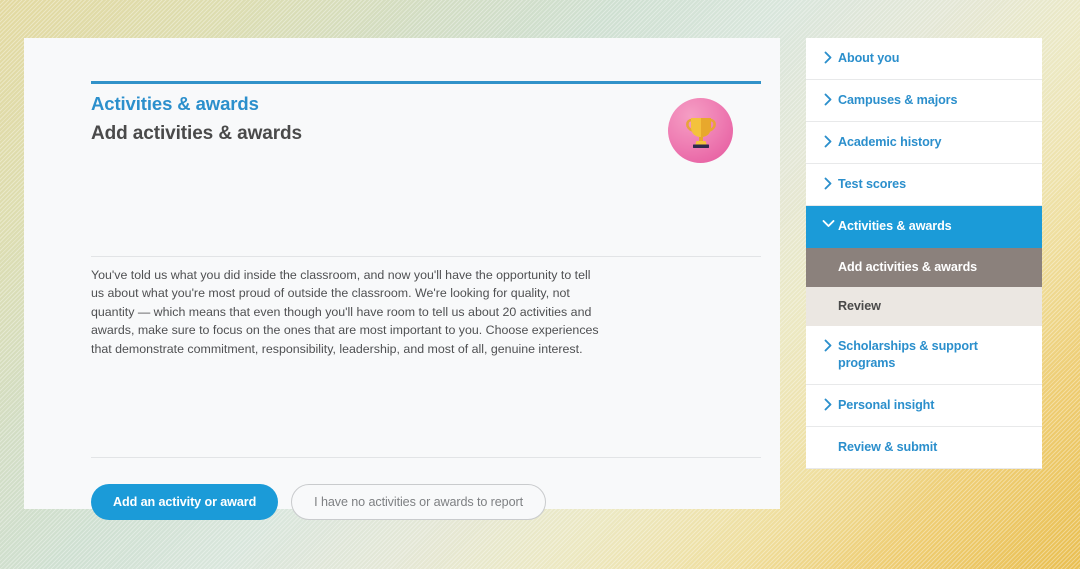  Describe the element at coordinates (924, 185) in the screenshot. I see `sidebar-item-test-scores: Test scores` at that location.